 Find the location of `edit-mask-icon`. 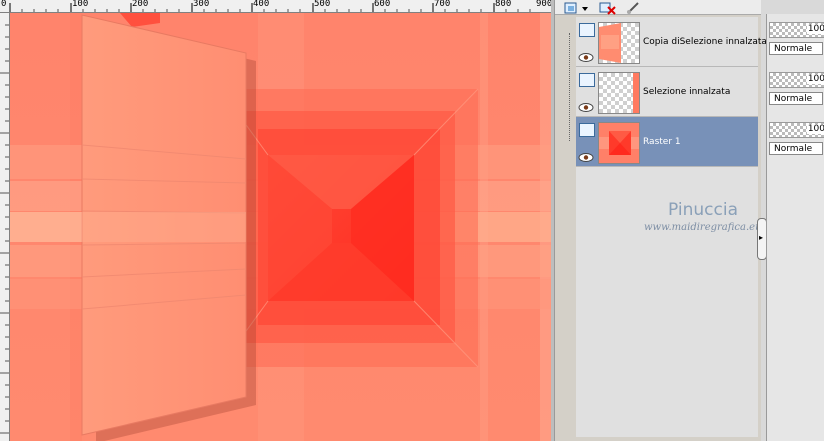

edit-mask-icon is located at coordinates (633, 7).